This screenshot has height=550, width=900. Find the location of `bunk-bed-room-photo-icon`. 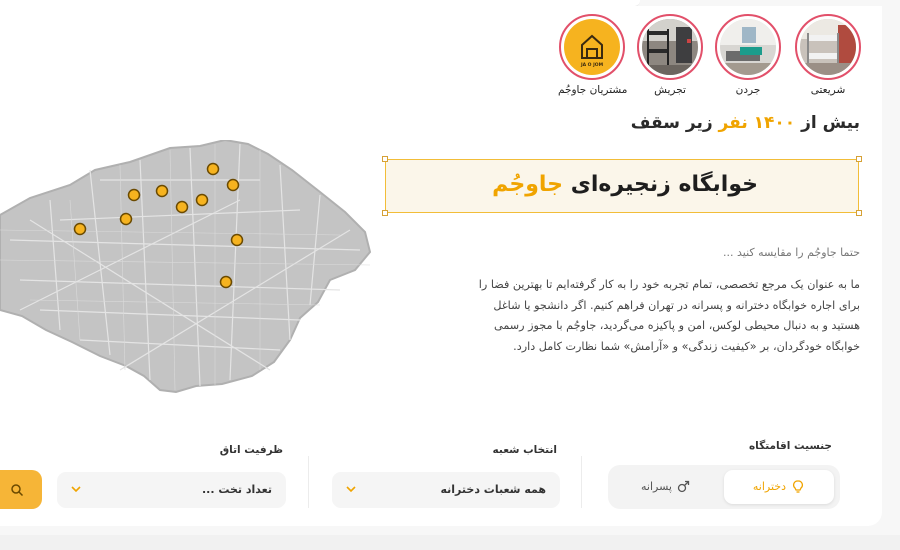

bunk-bed-room-photo-icon is located at coordinates (828, 47).